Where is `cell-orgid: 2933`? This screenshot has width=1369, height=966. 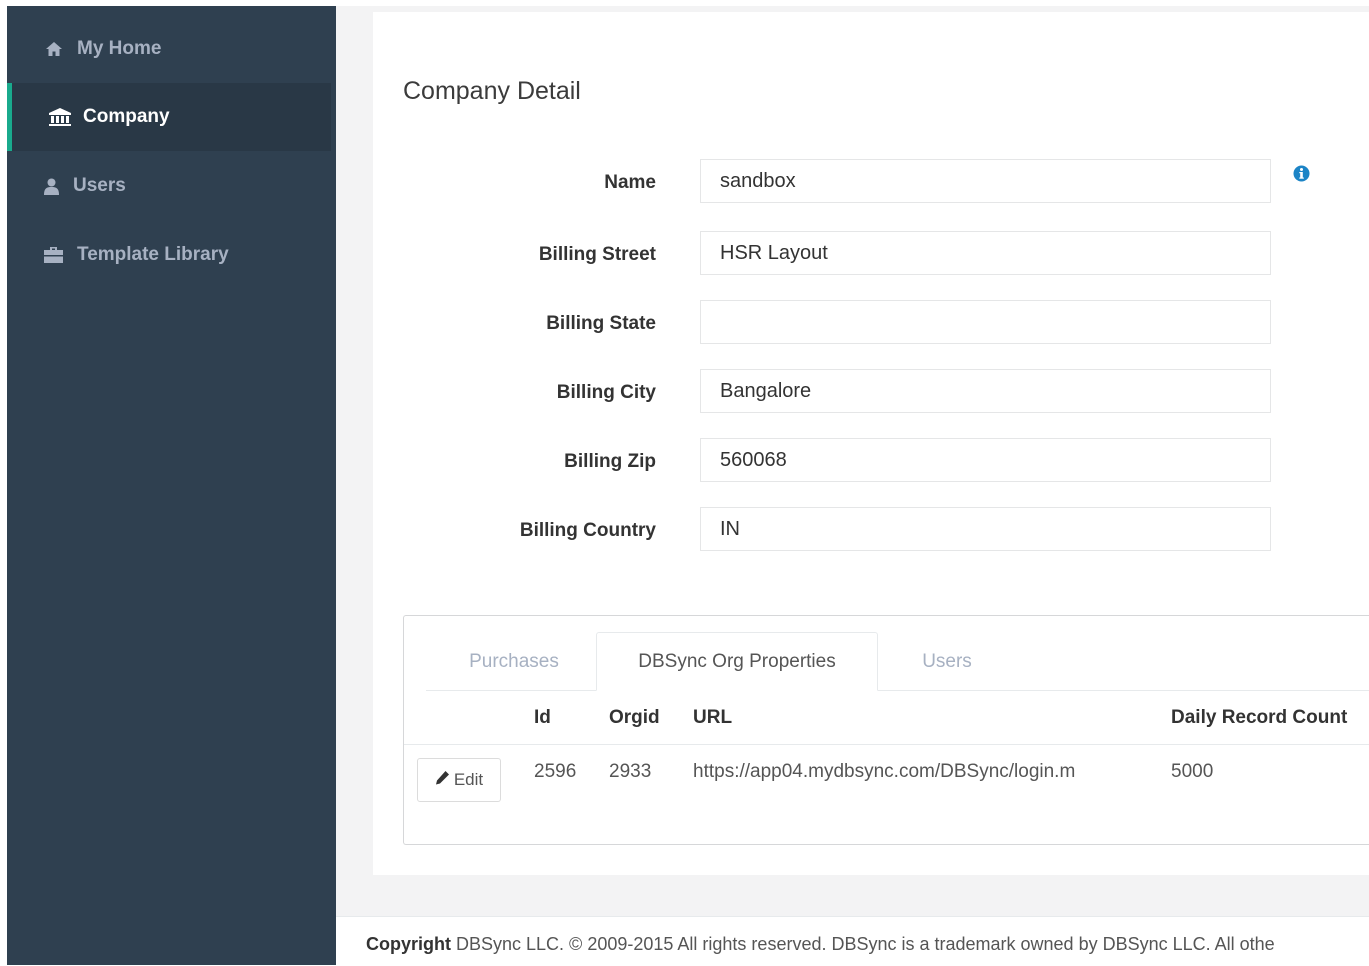 cell-orgid: 2933 is located at coordinates (630, 771).